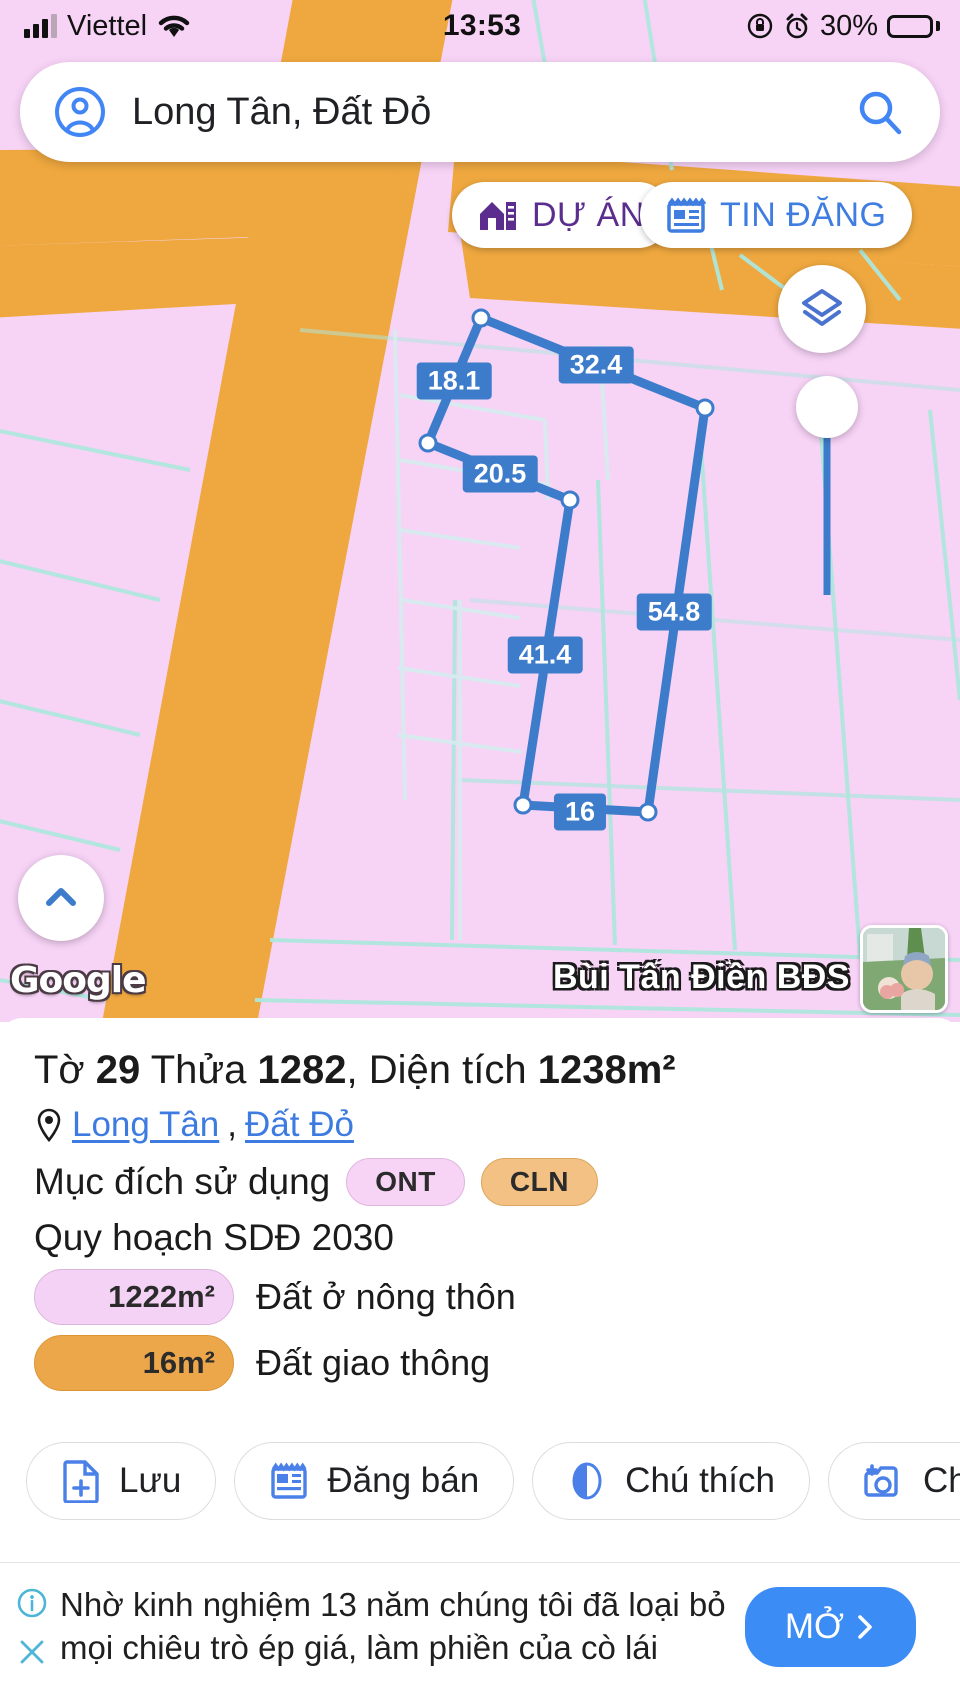  What do you see at coordinates (880, 112) in the screenshot?
I see `search-icon` at bounding box center [880, 112].